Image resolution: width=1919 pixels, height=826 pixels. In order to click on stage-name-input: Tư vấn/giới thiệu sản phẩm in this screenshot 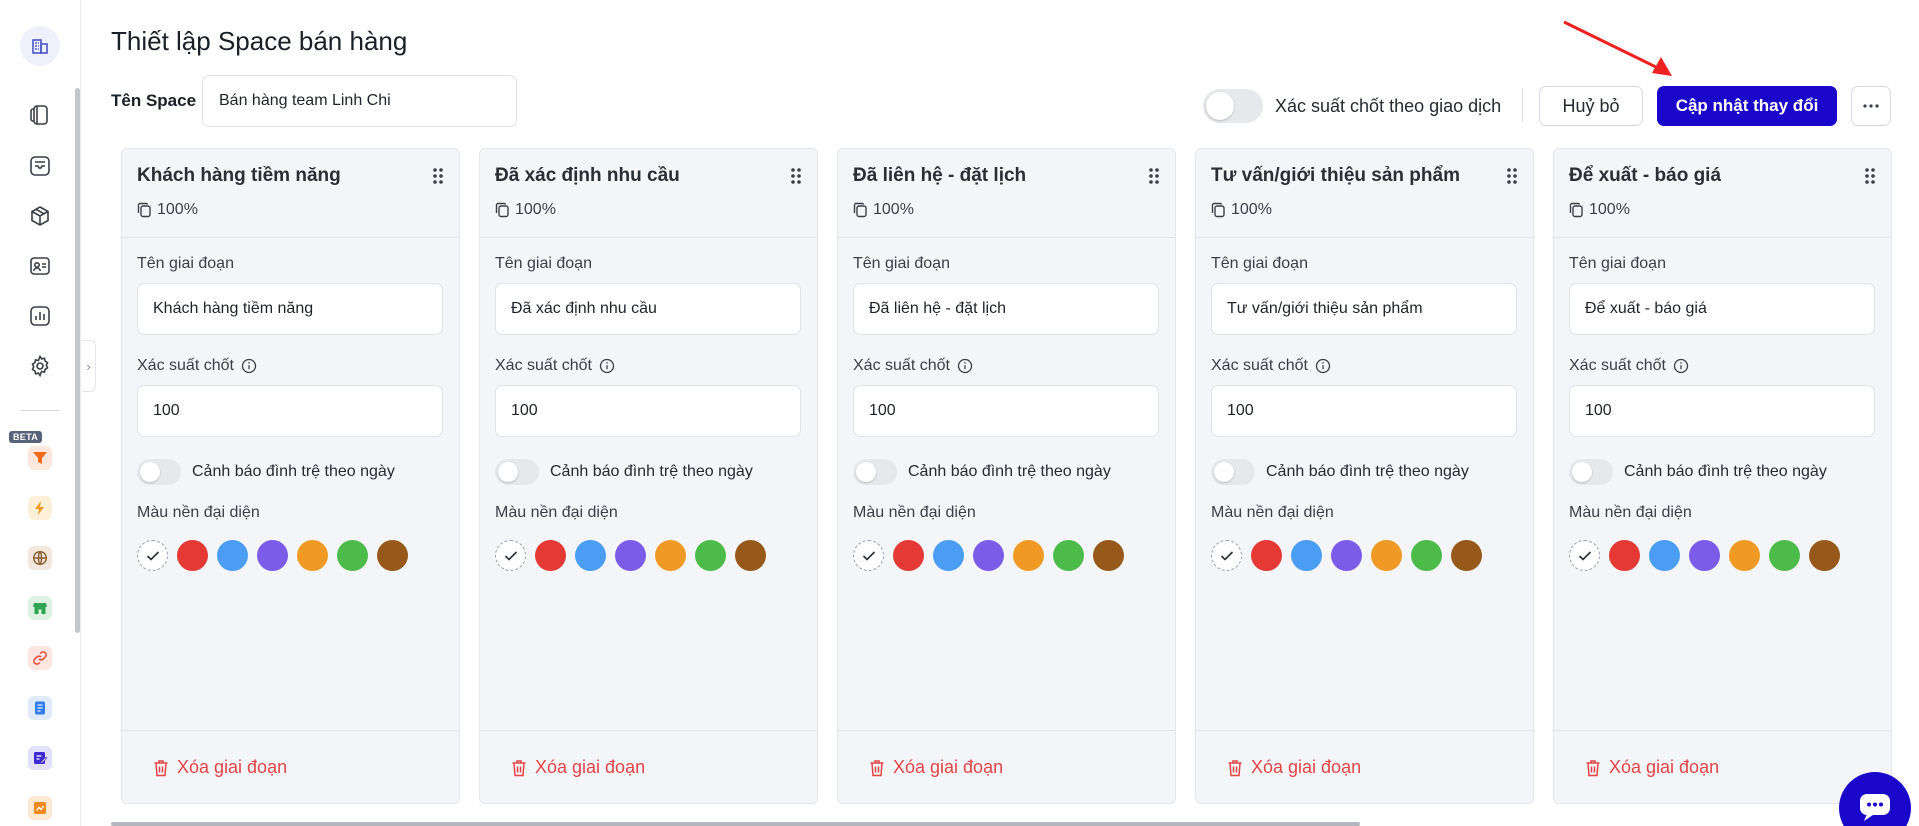, I will do `click(1364, 309)`.